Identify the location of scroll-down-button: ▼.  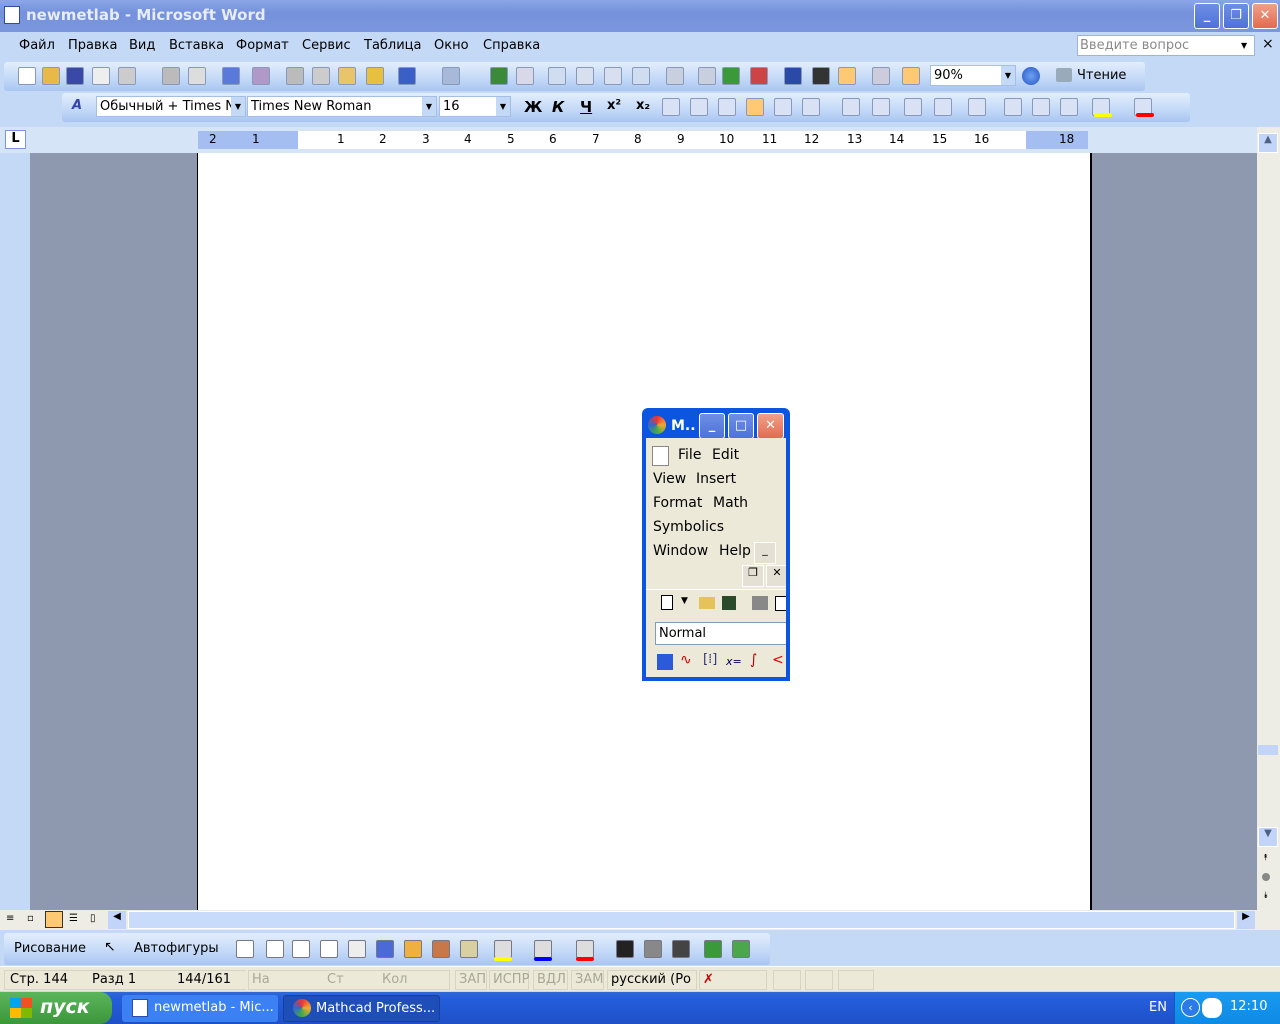
(1268, 837).